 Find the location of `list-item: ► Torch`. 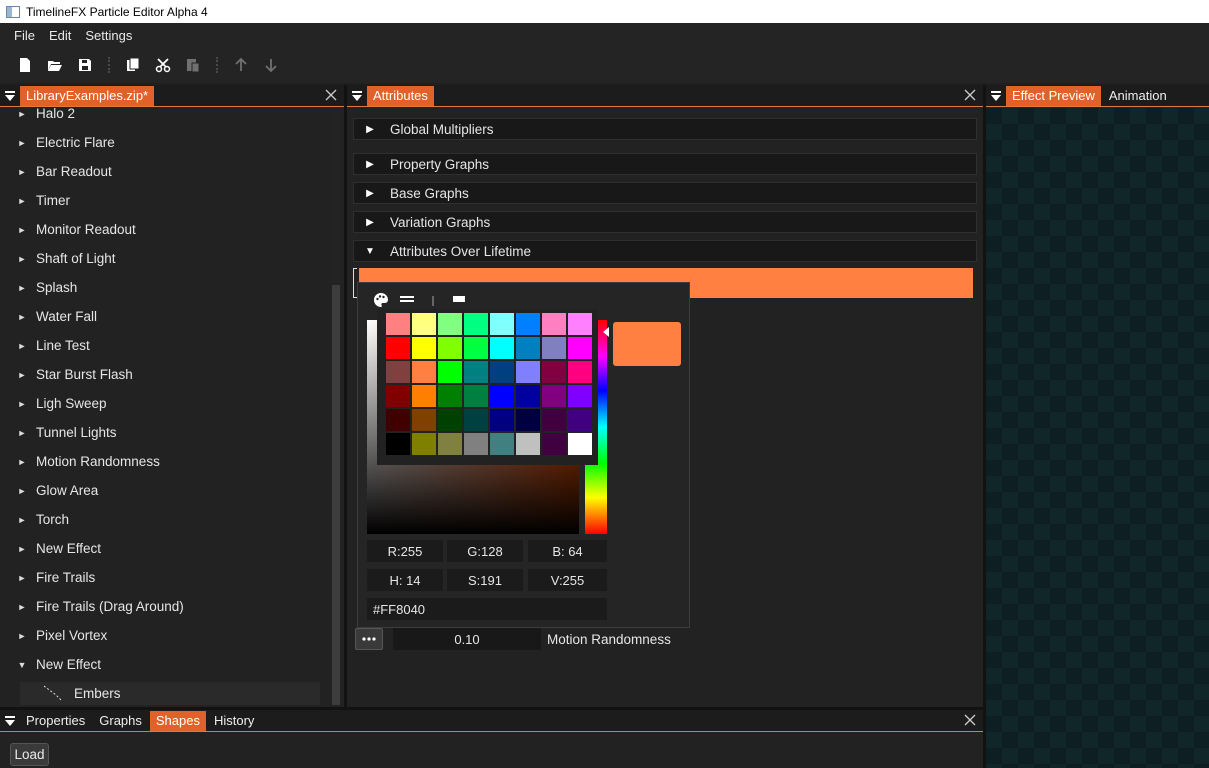

list-item: ► Torch is located at coordinates (160, 519).